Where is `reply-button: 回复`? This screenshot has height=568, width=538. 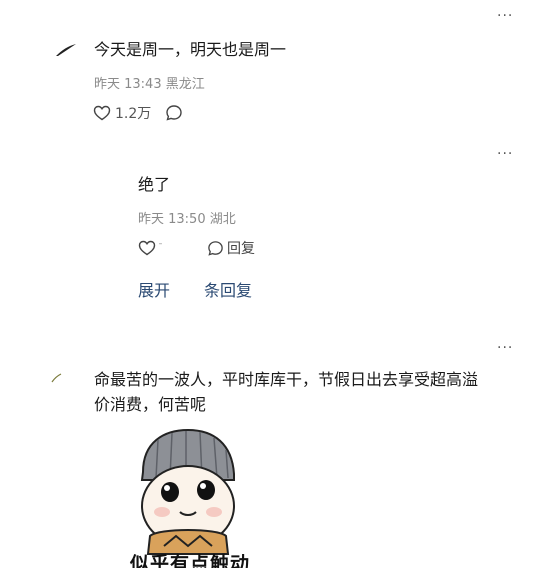 reply-button: 回复 is located at coordinates (231, 248).